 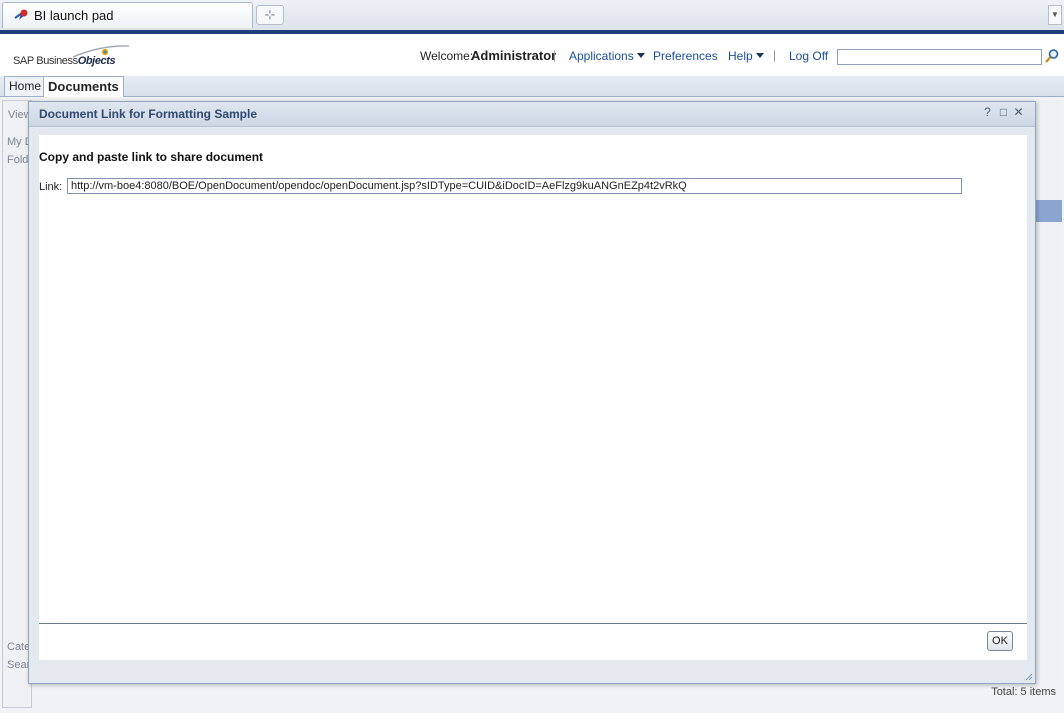 What do you see at coordinates (514, 186) in the screenshot?
I see `document-link-field` at bounding box center [514, 186].